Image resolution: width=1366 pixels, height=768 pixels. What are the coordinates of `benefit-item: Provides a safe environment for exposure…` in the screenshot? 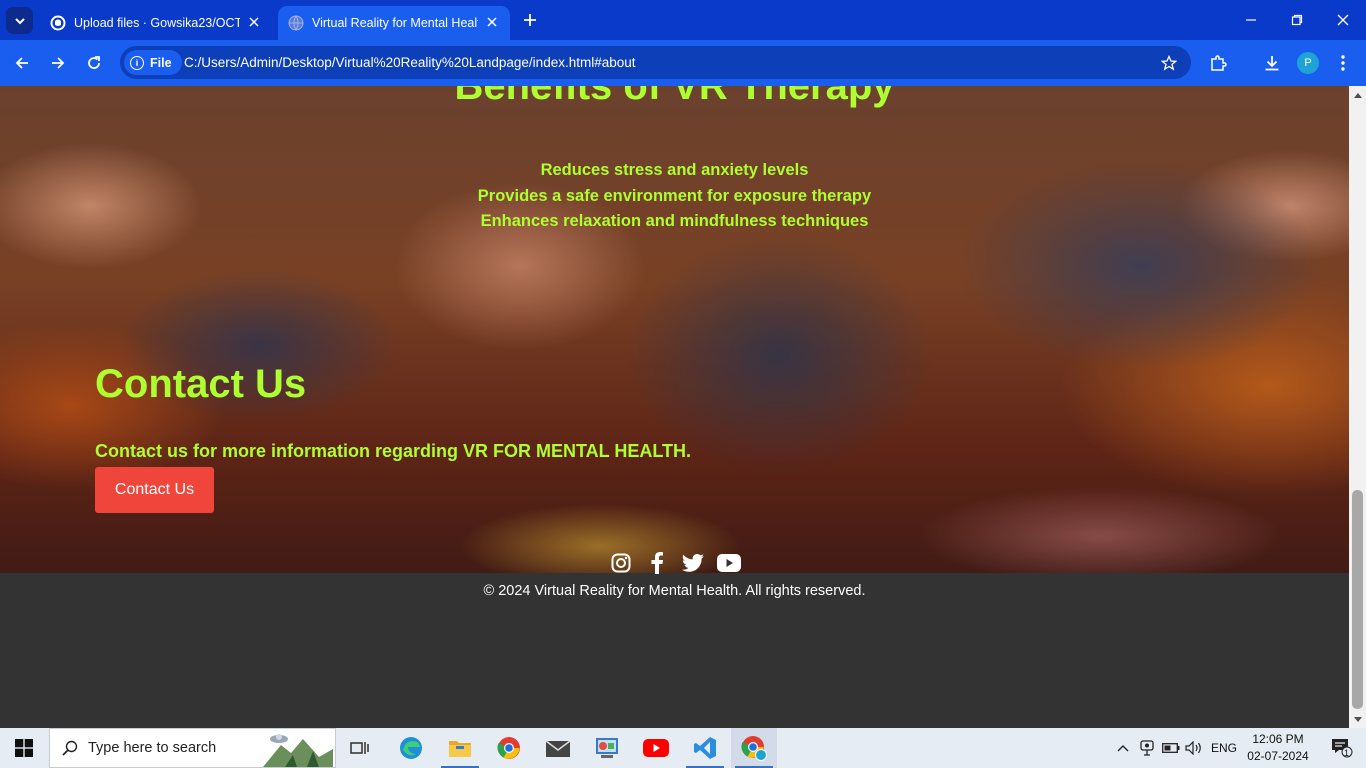 It's located at (674, 195).